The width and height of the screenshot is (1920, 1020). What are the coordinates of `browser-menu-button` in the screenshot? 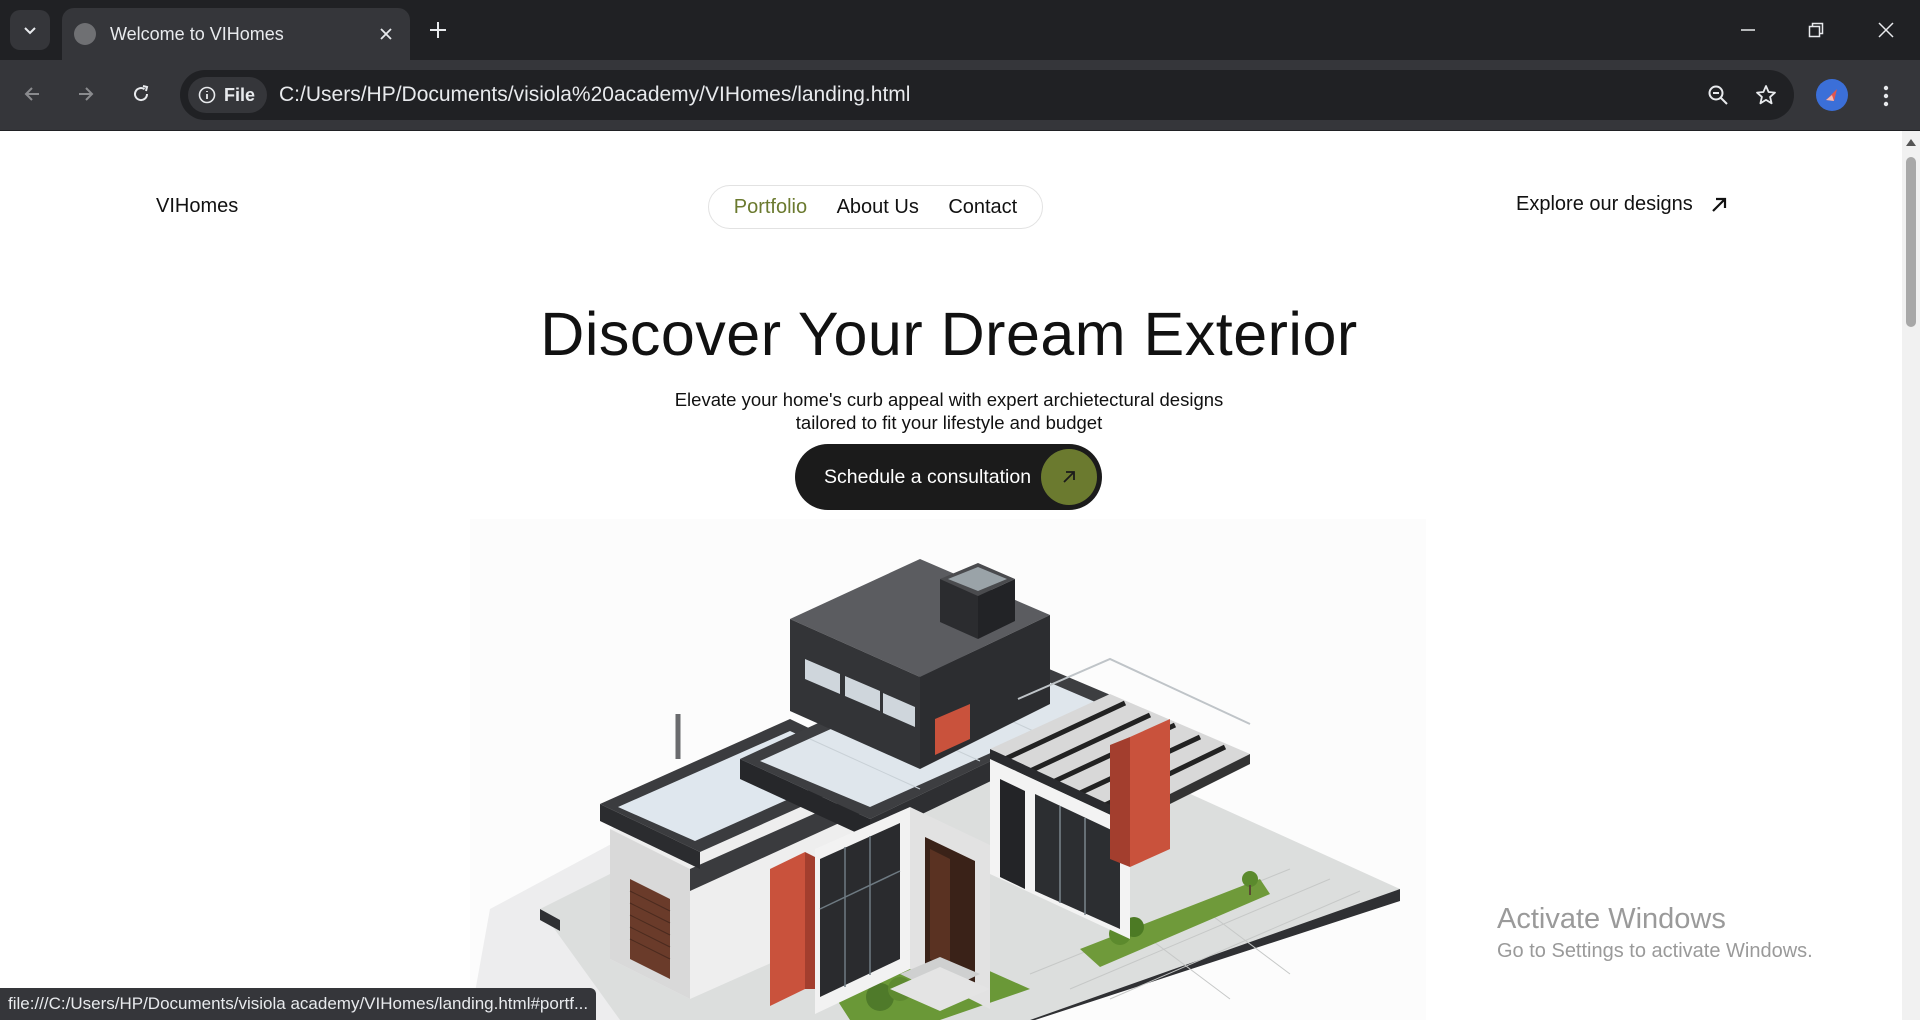 It's located at (1886, 96).